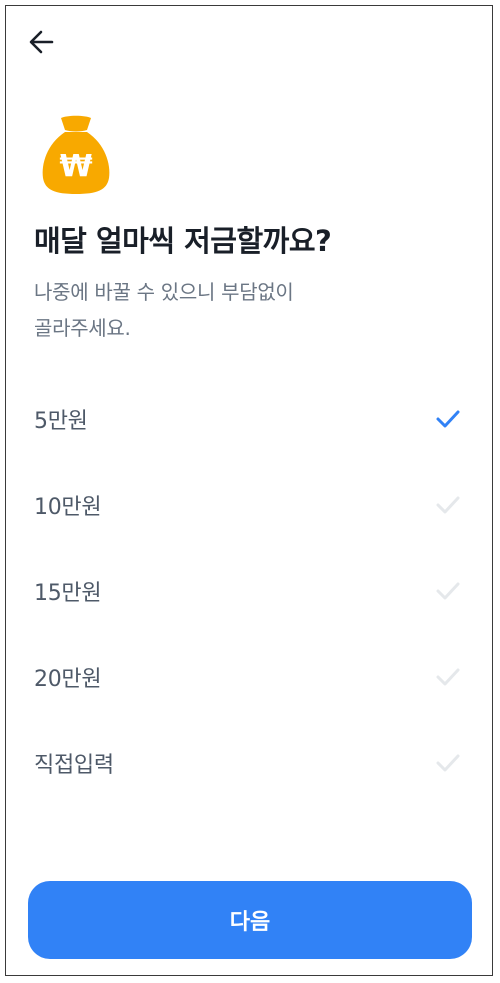  What do you see at coordinates (61, 421) in the screenshot?
I see `option-label: 5만원` at bounding box center [61, 421].